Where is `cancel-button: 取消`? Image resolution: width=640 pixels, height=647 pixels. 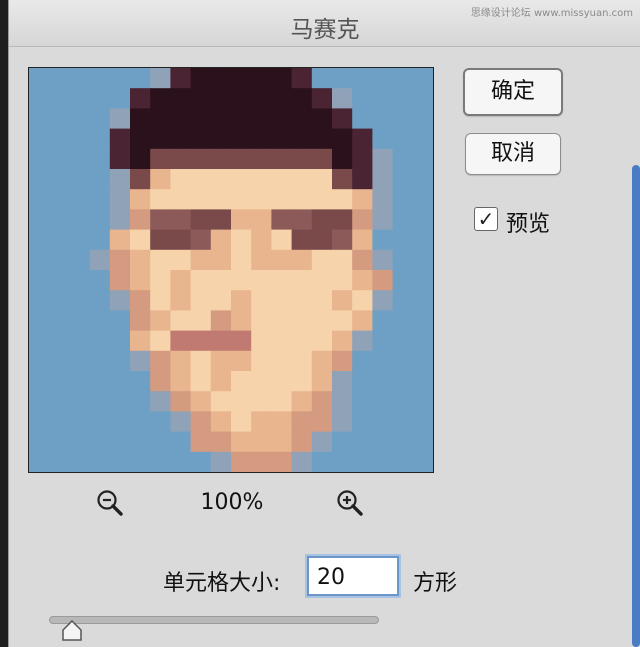
cancel-button: 取消 is located at coordinates (513, 154).